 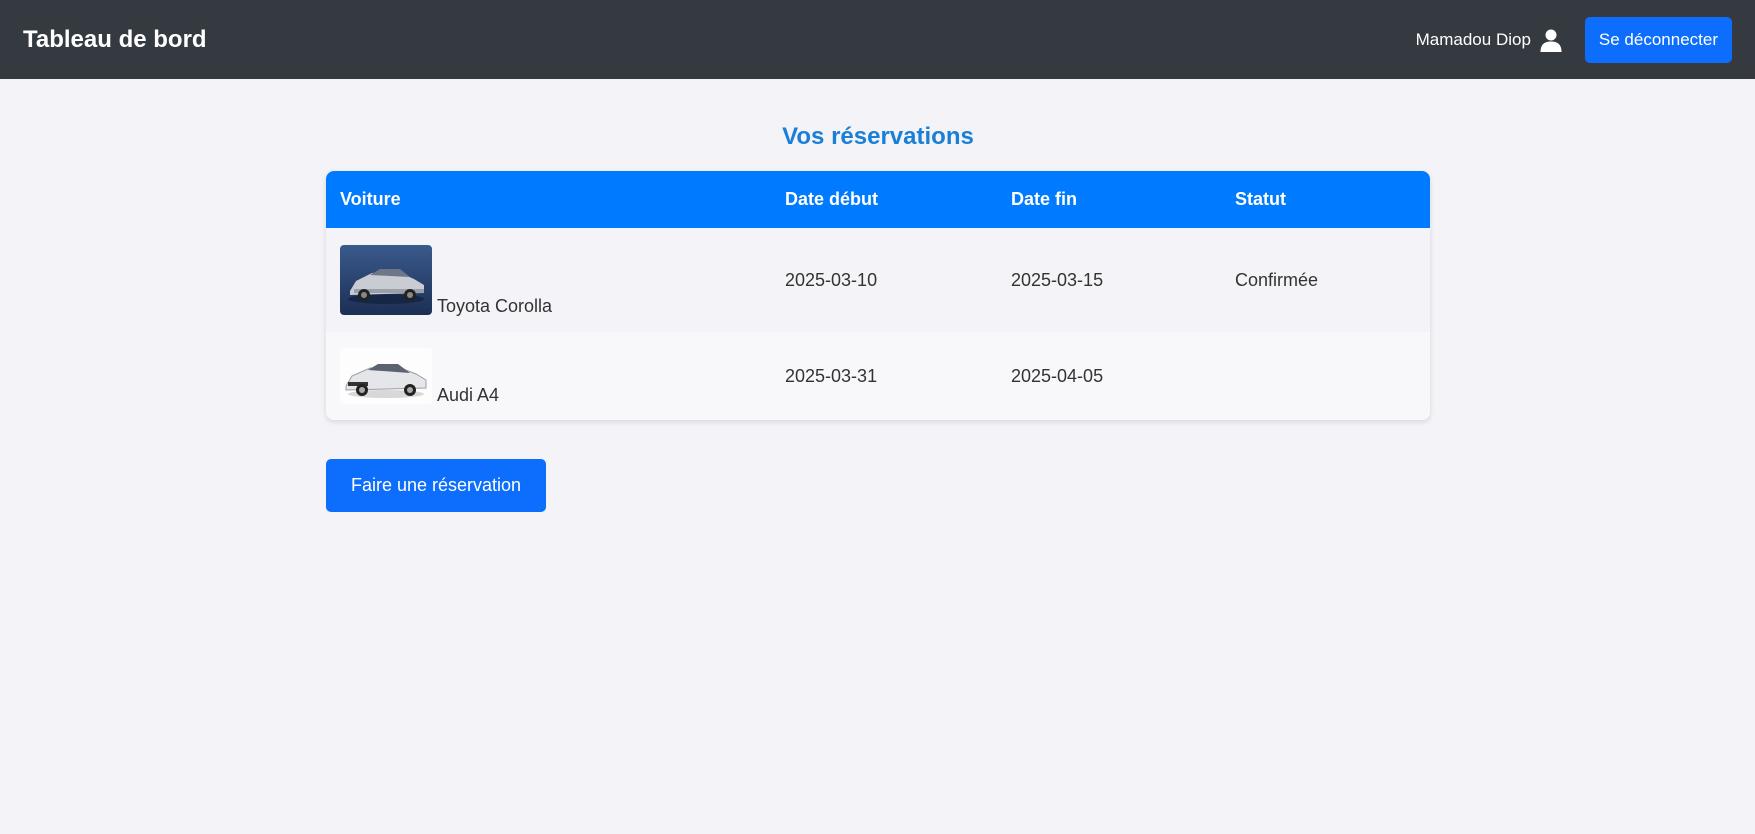 I want to click on table-row: Audi A4 2025-03-31 2025-04-05, so click(x=878, y=376).